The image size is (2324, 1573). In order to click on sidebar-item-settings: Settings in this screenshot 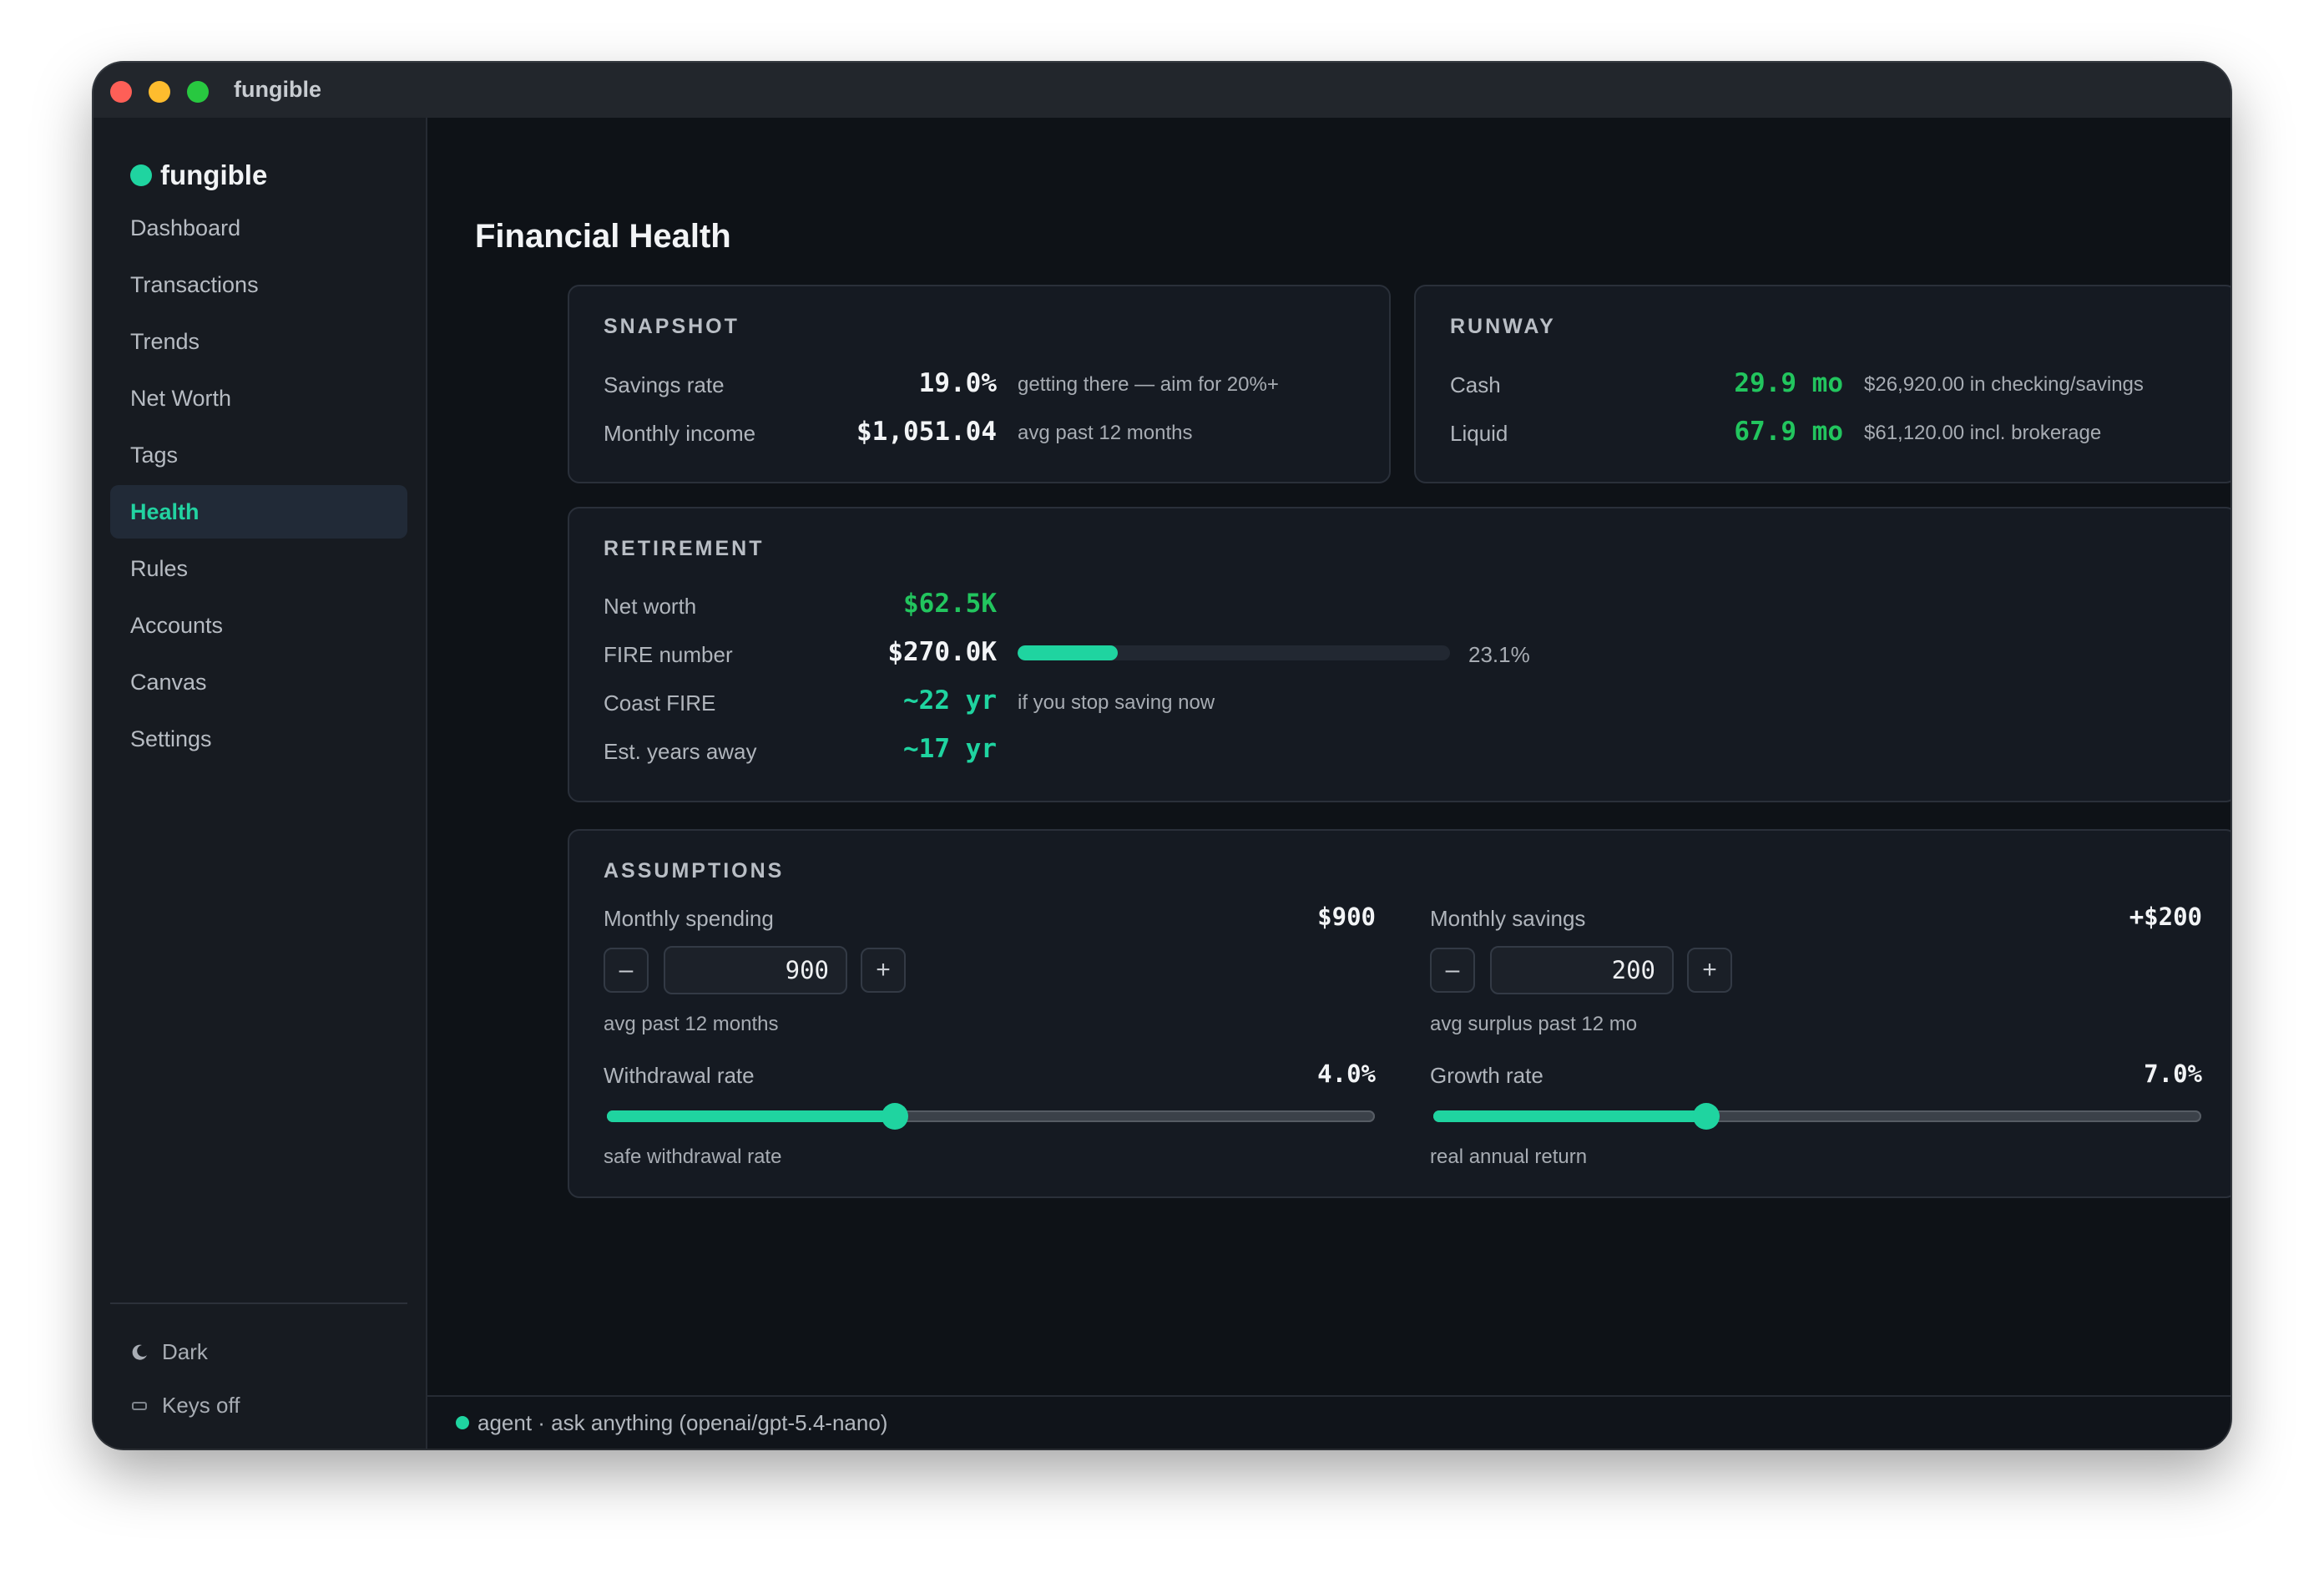, I will do `click(258, 739)`.